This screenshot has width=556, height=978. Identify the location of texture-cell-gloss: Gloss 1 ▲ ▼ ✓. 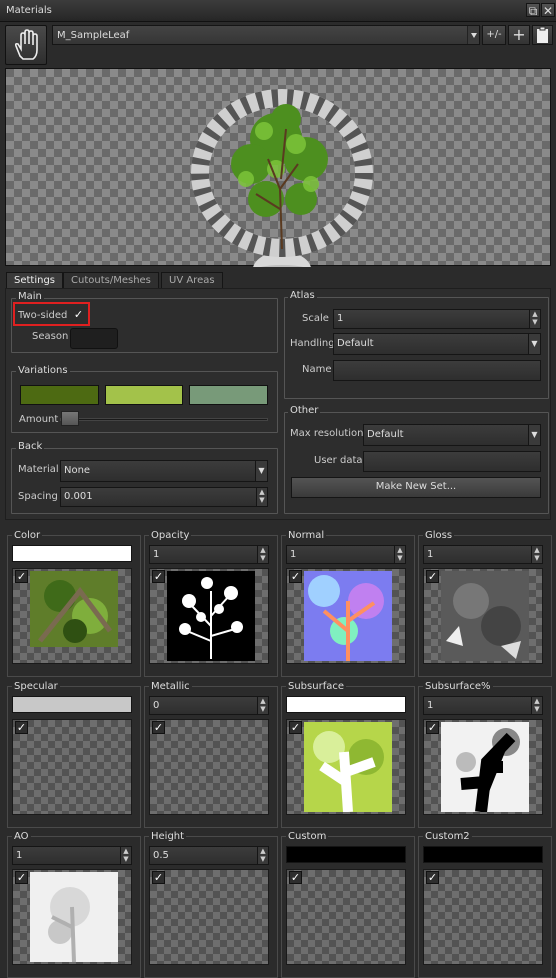
(485, 603).